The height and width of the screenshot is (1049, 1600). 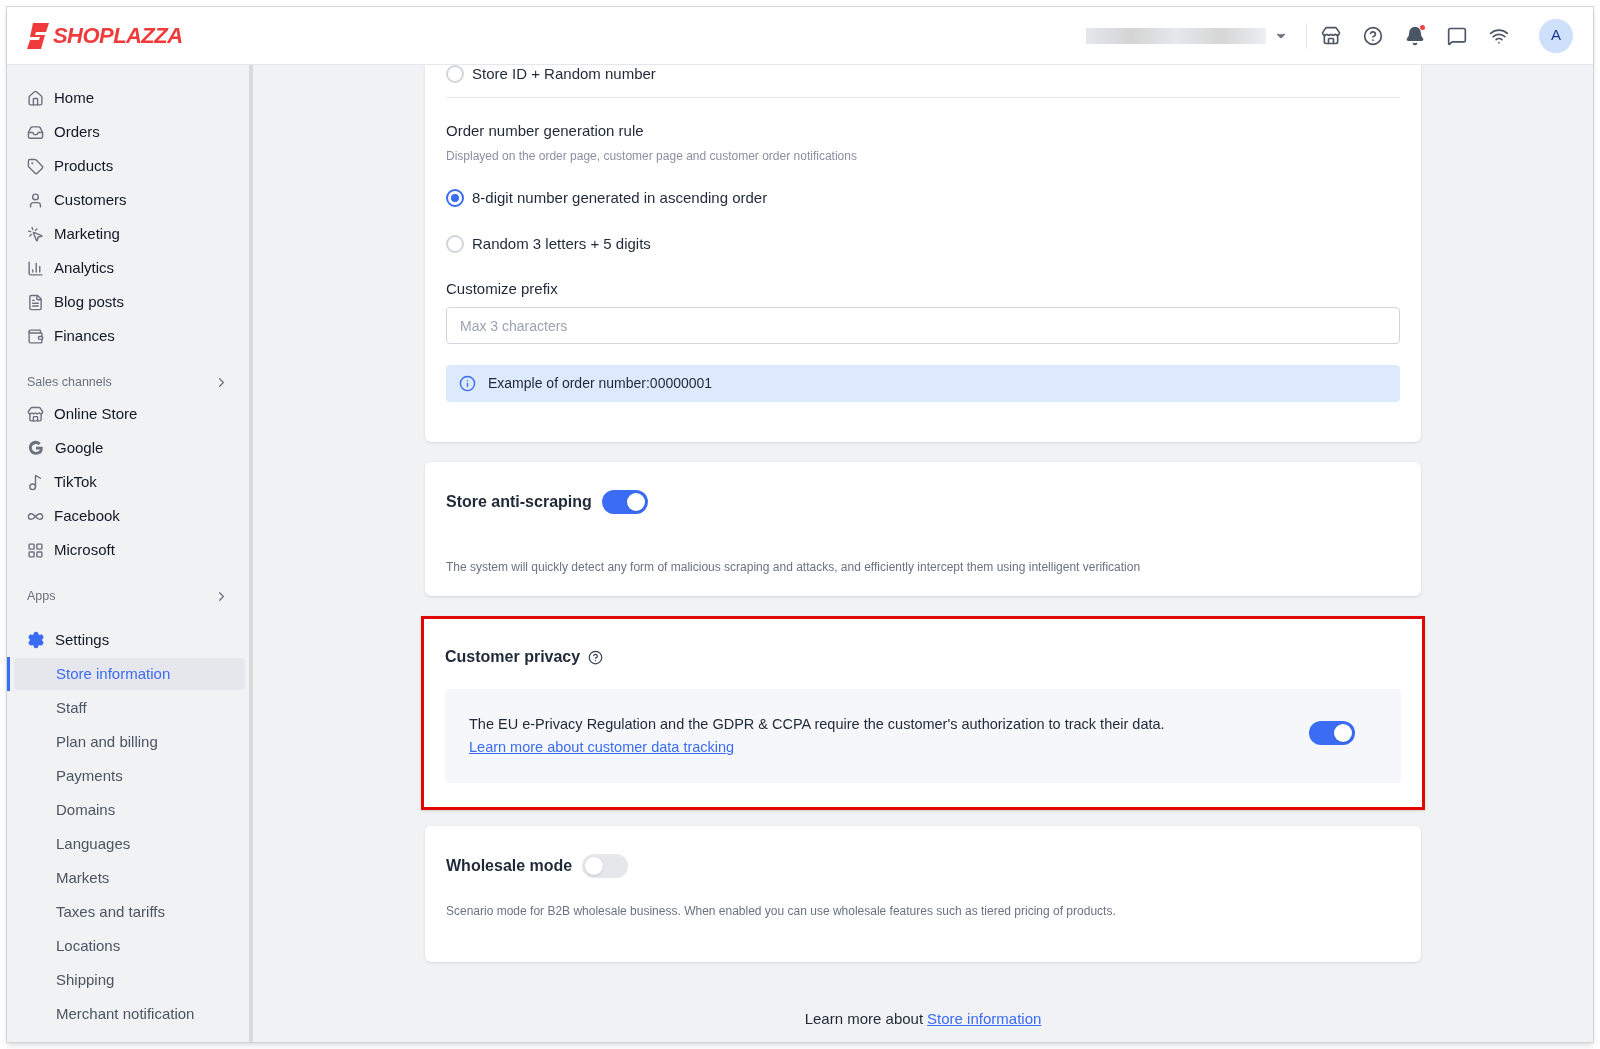 I want to click on prefix-input: Max 3 characters, so click(x=923, y=325).